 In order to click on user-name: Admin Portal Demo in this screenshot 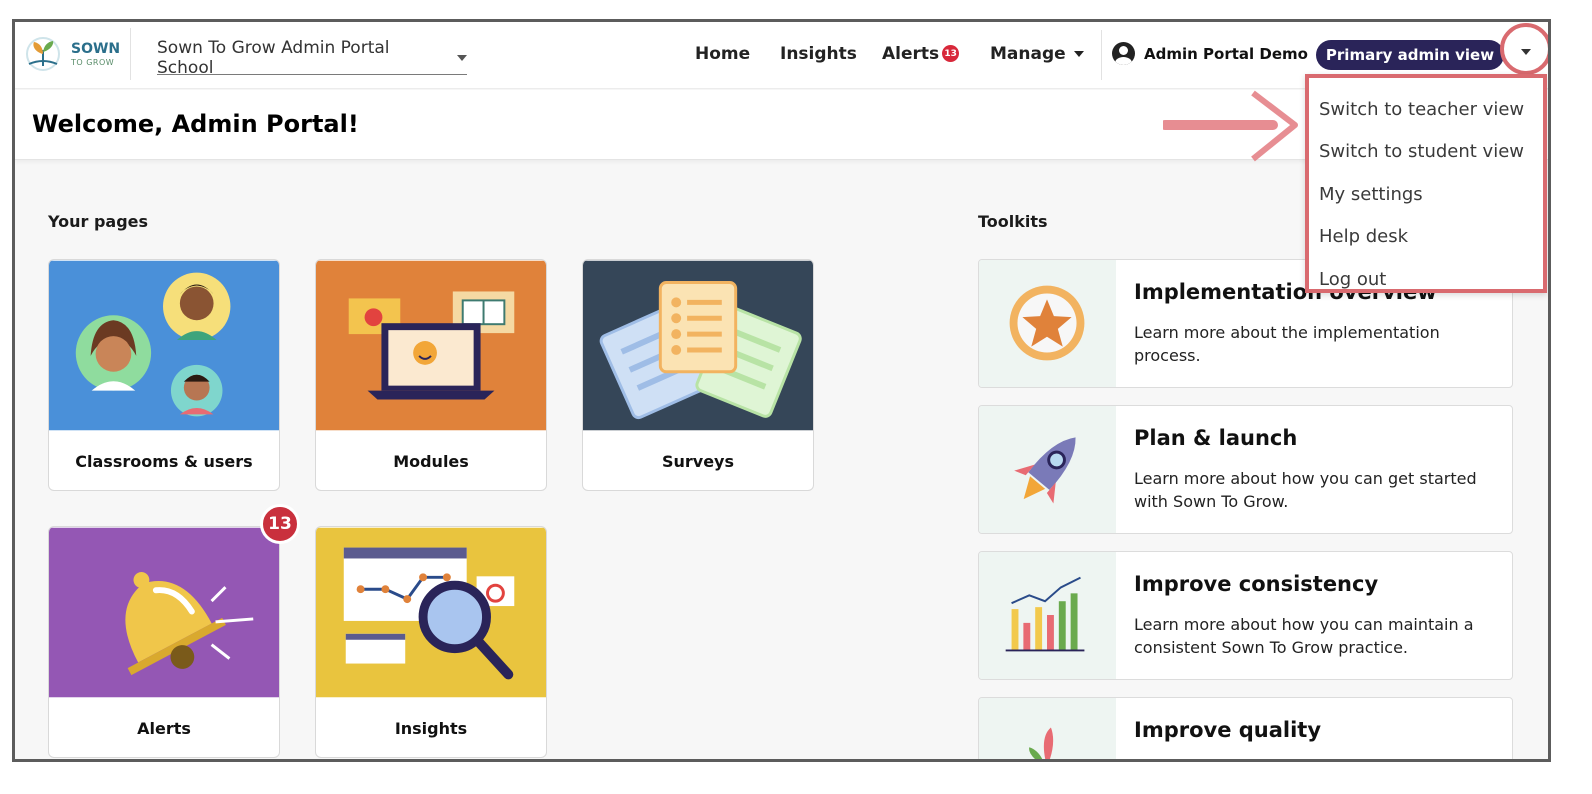, I will do `click(1226, 53)`.